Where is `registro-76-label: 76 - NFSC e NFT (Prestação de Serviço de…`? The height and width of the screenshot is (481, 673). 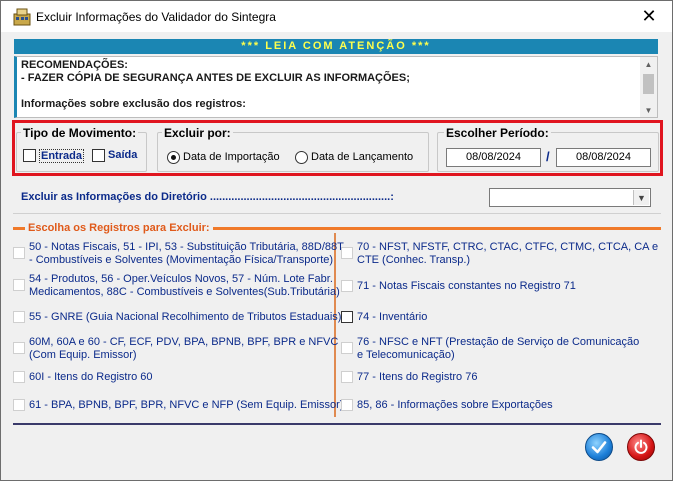 registro-76-label: 76 - NFSC e NFT (Prestação de Serviço de… is located at coordinates (498, 342).